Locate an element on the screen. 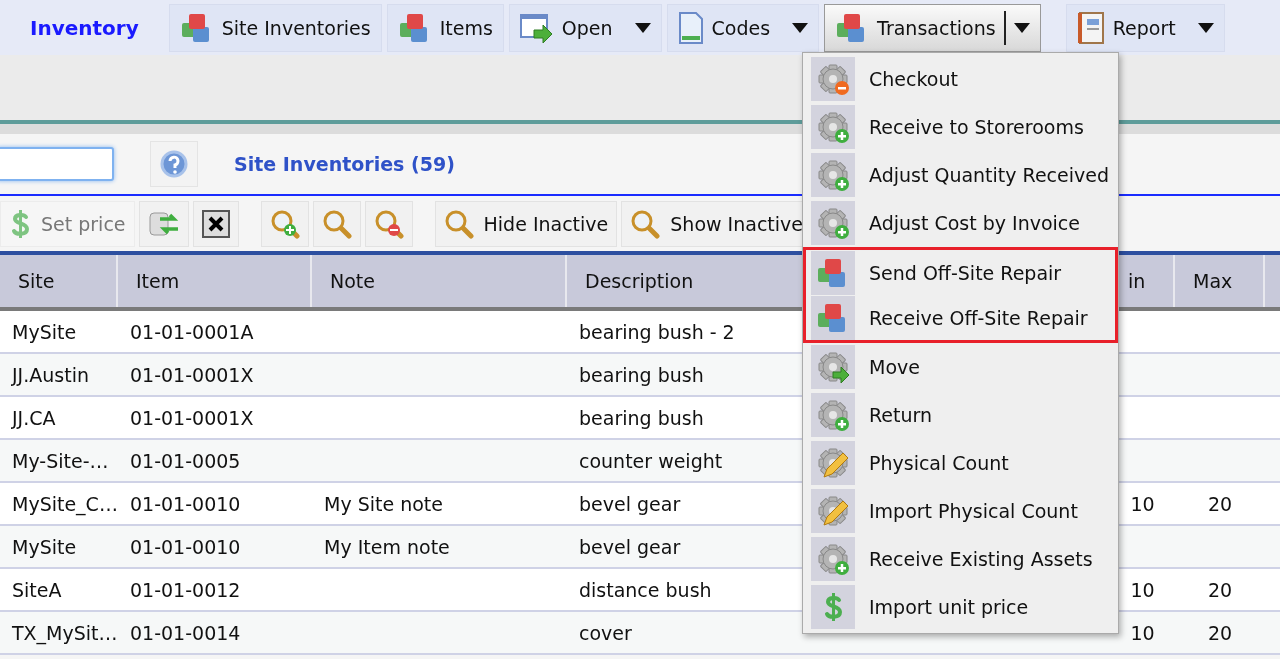  table-cell: SiteA is located at coordinates (37, 589).